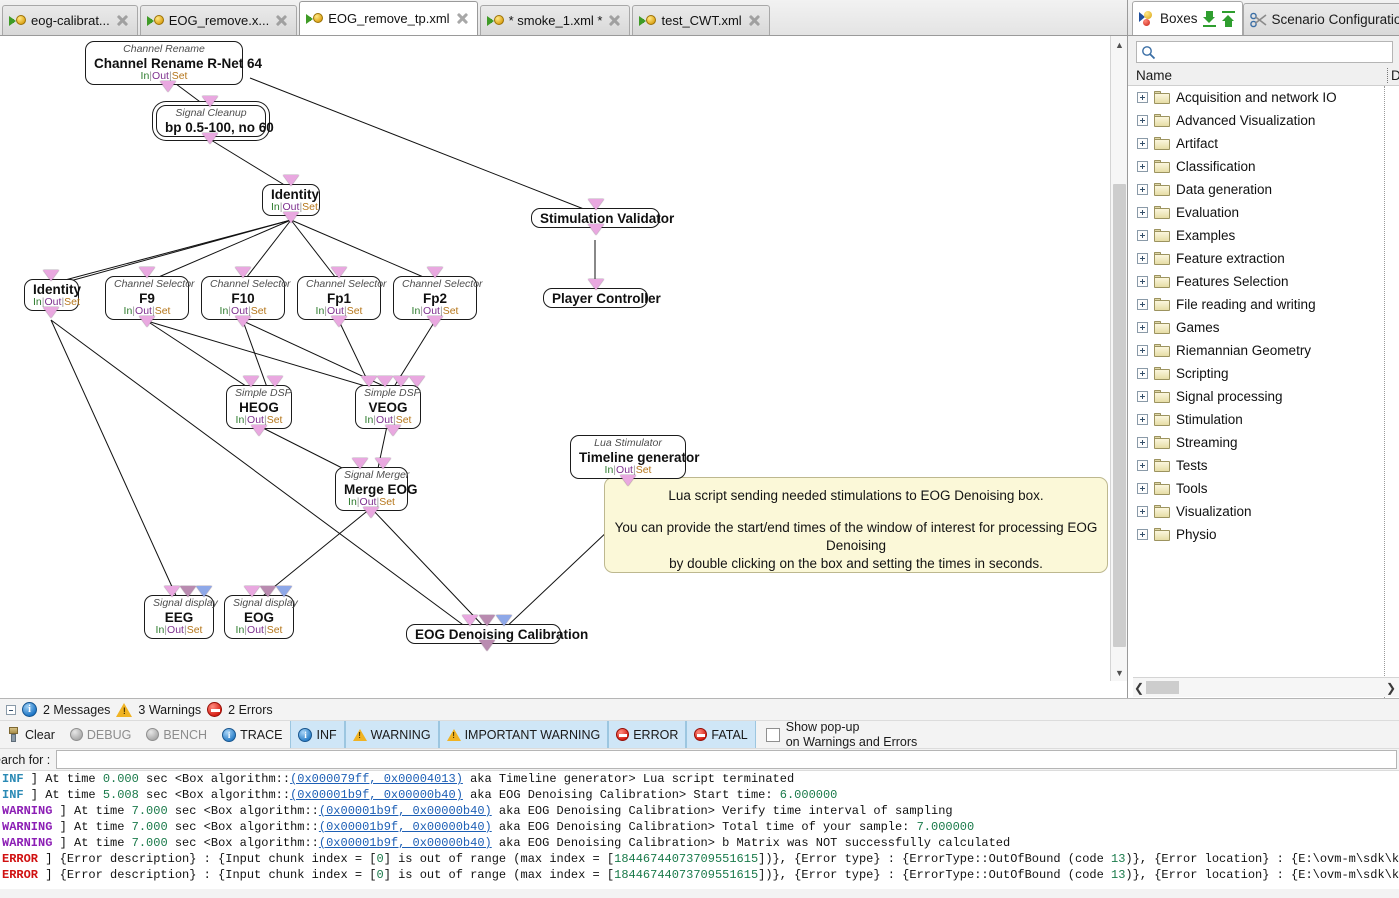 This screenshot has height=898, width=1399. I want to click on graph-box-disp_eog: Signal display EOG In|Out|Set, so click(261, 617).